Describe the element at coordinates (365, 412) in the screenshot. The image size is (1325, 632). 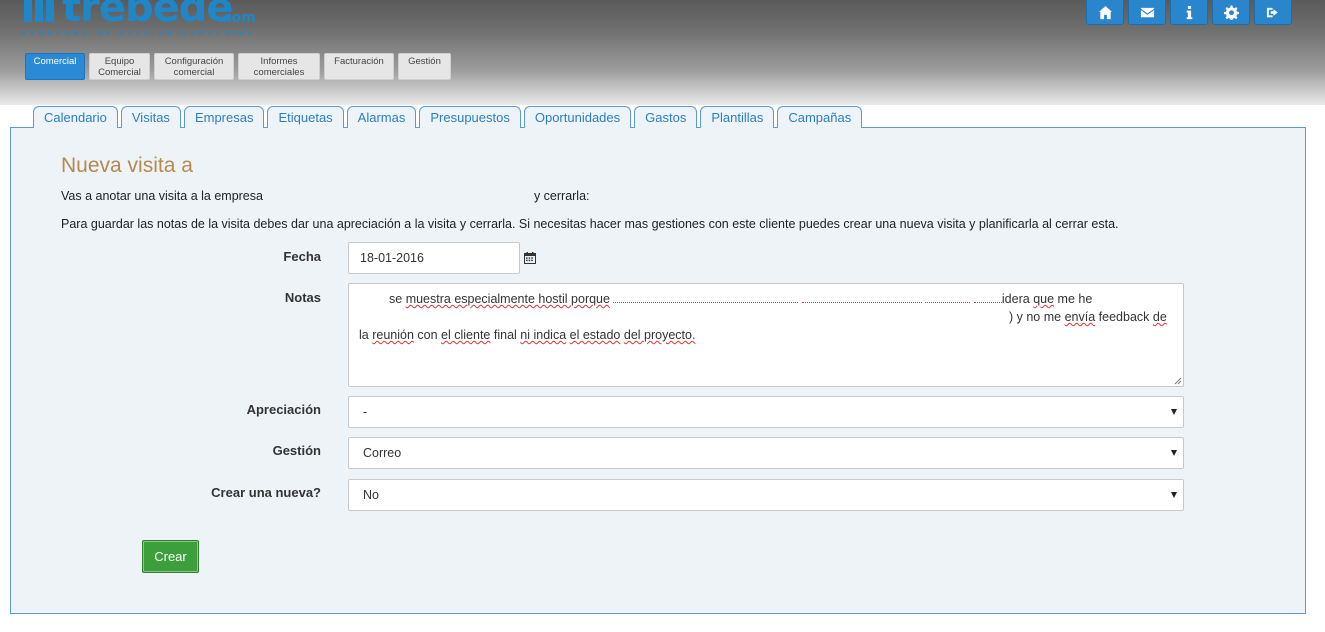
I see `apreciacion-value: -` at that location.